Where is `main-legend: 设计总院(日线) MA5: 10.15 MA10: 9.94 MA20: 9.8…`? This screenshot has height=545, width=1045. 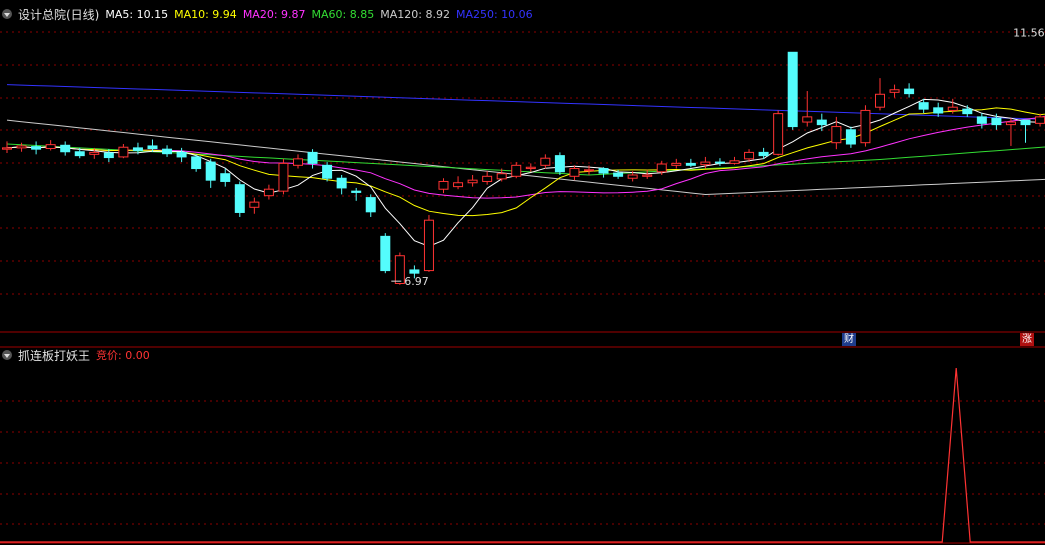
main-legend: 设计总院(日线) MA5: 10.15 MA10: 9.94 MA20: 9.8… is located at coordinates (267, 14).